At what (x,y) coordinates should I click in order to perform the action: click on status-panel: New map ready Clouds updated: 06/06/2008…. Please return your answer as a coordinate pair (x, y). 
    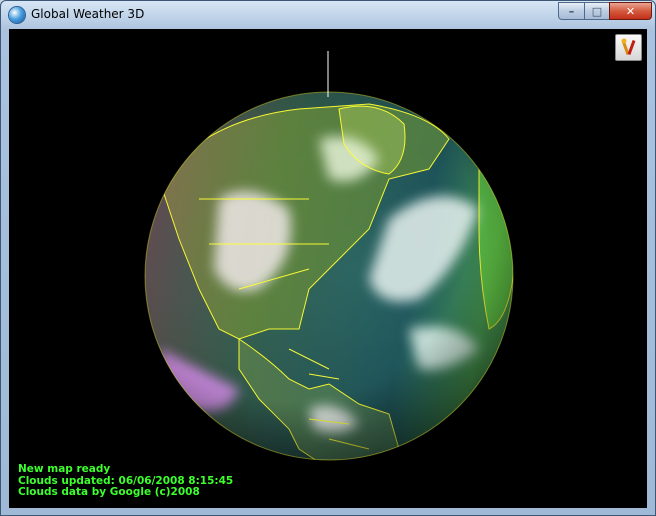
    Looking at the image, I should click on (125, 481).